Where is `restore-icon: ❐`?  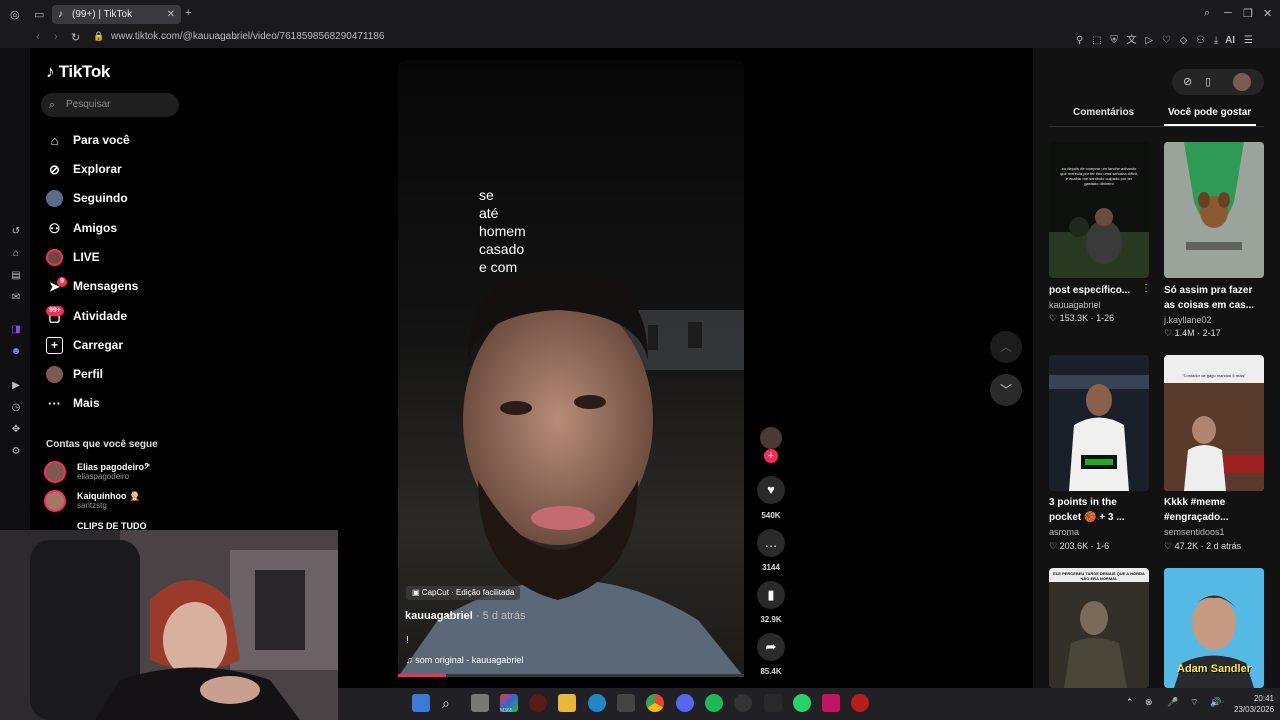
restore-icon: ❐ is located at coordinates (1248, 13).